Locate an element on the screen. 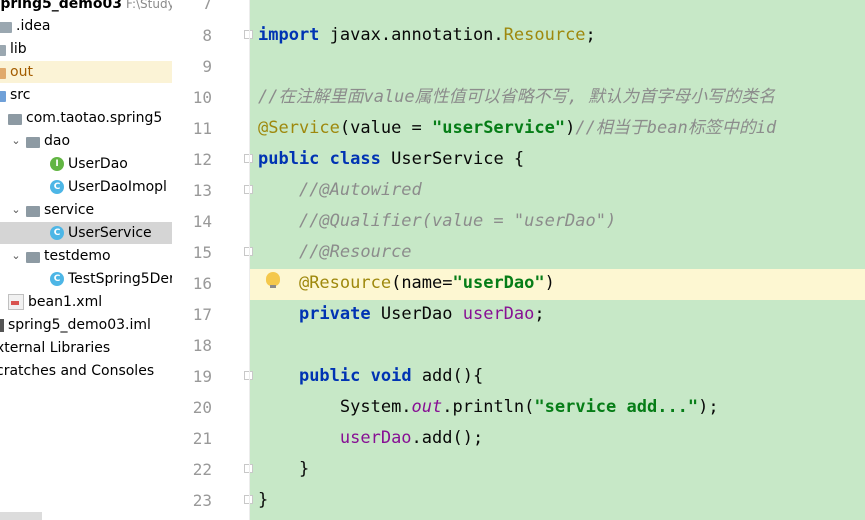 This screenshot has height=520, width=865. keyword: public is located at coordinates (329, 376).